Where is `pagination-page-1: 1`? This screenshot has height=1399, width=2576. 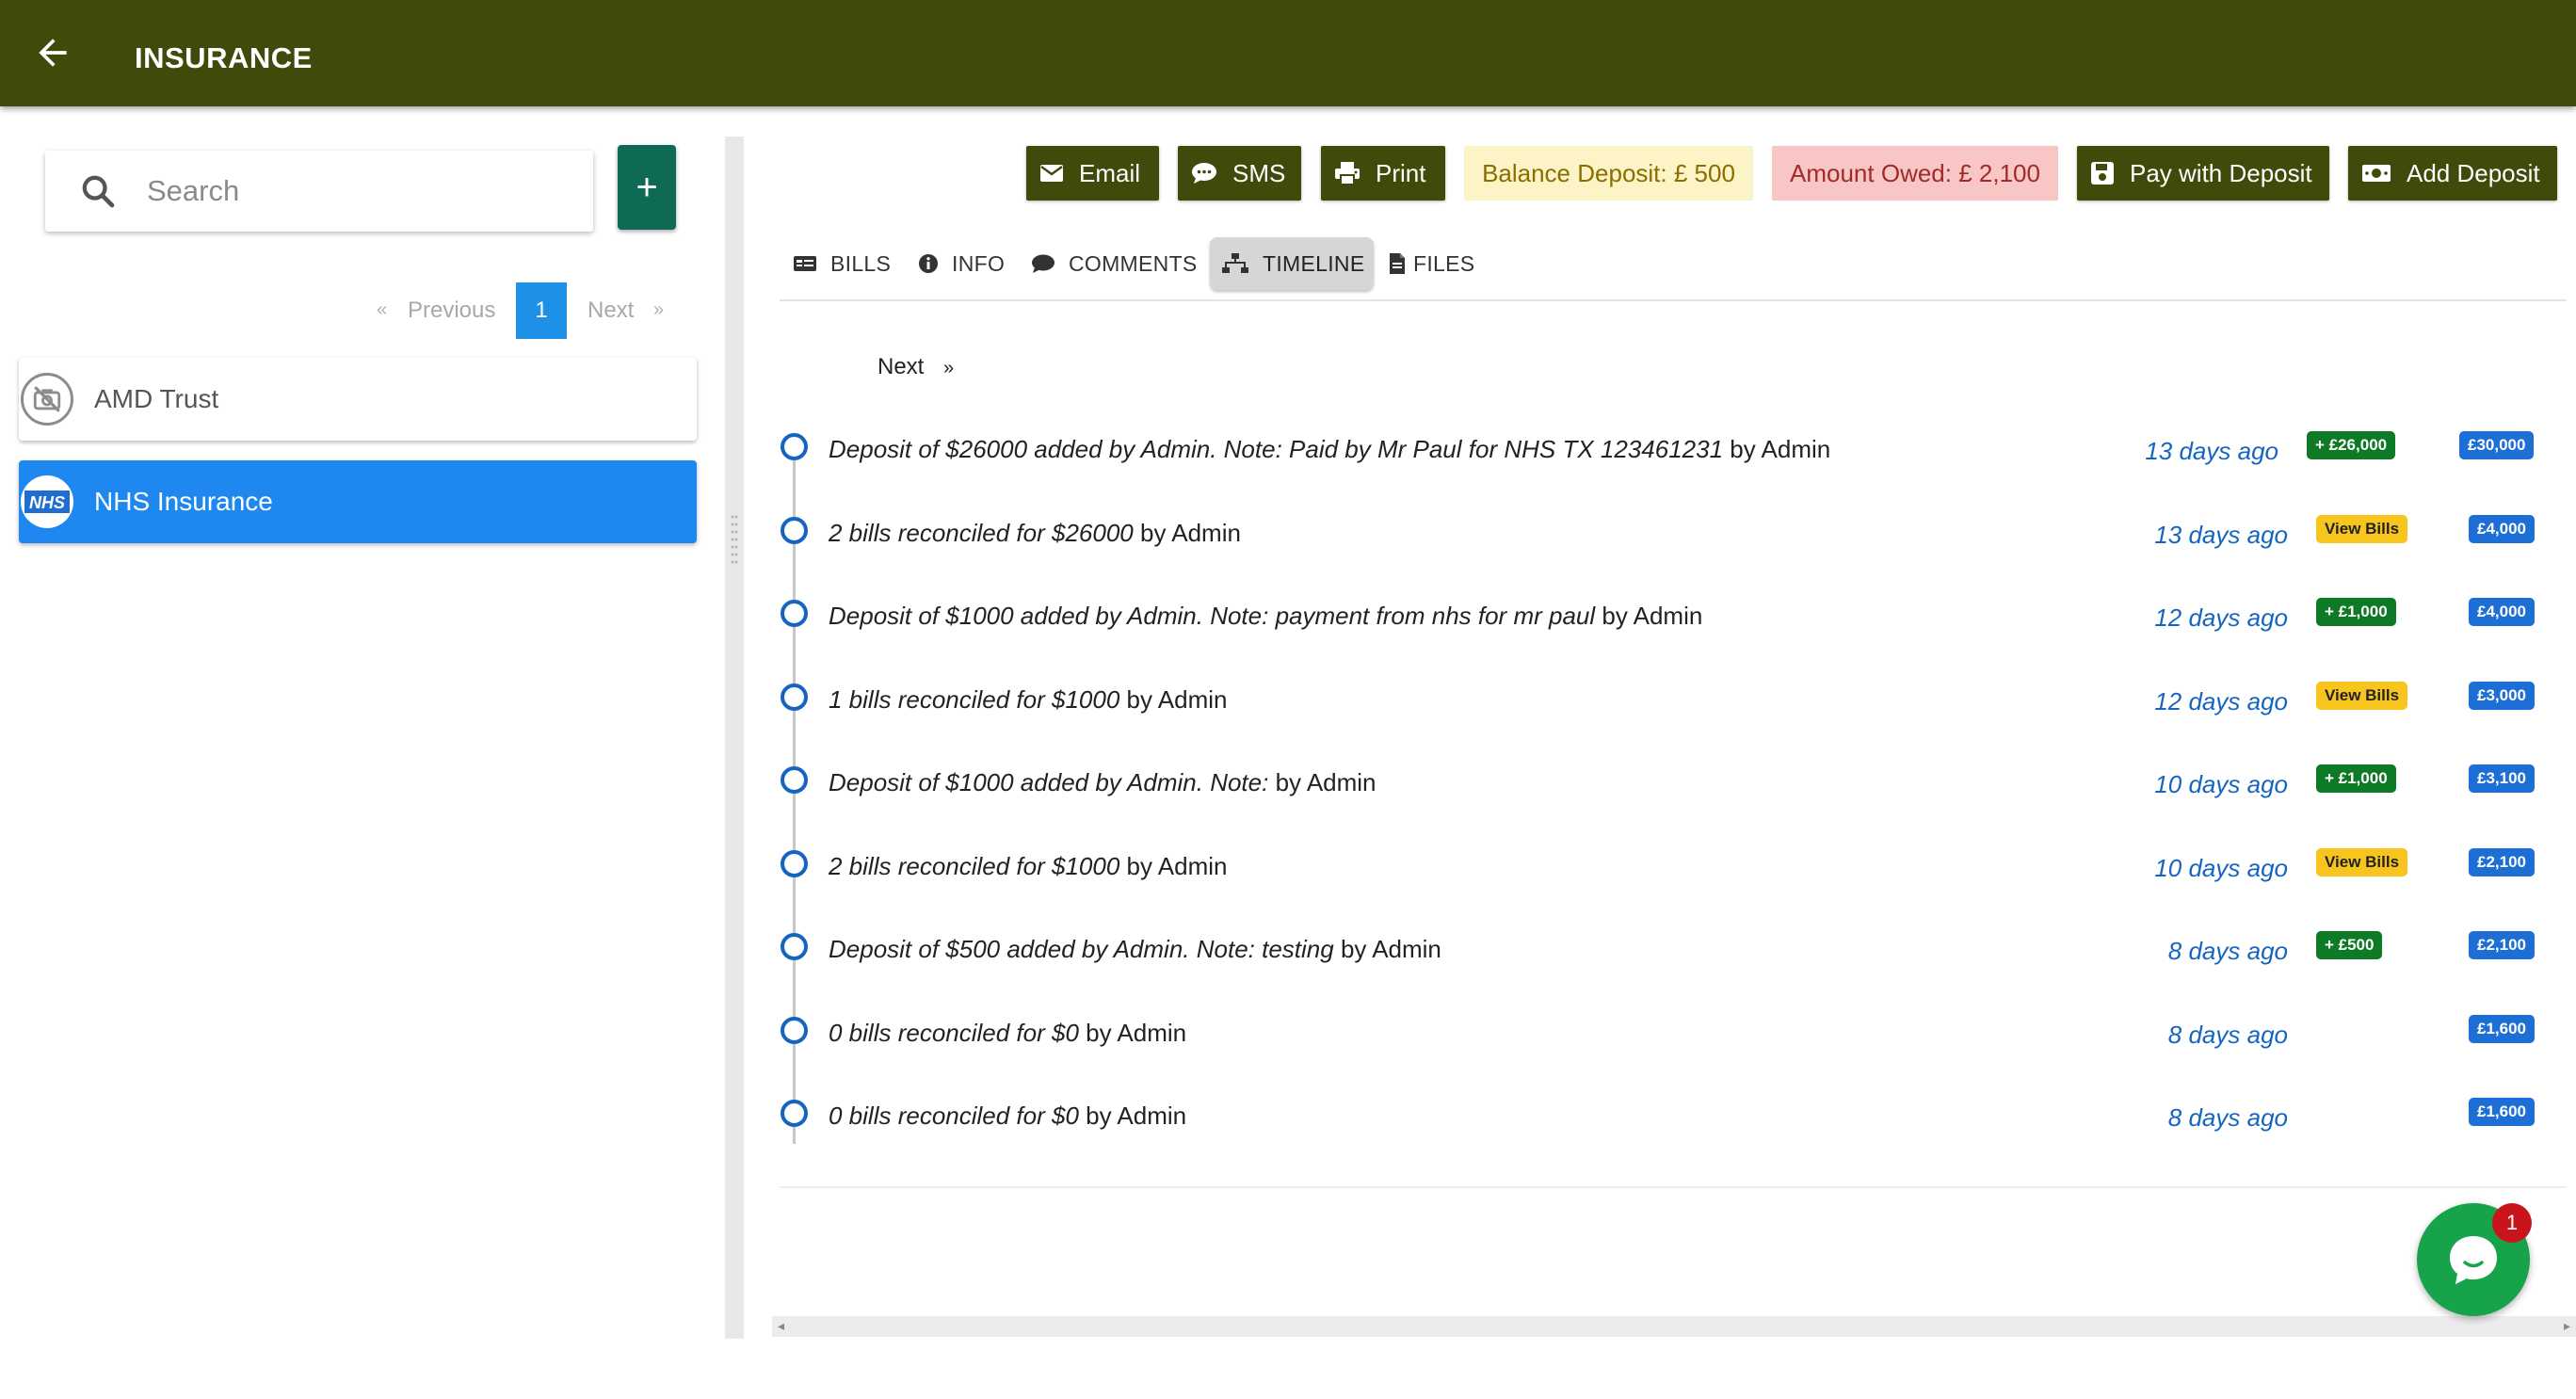
pagination-page-1: 1 is located at coordinates (541, 310).